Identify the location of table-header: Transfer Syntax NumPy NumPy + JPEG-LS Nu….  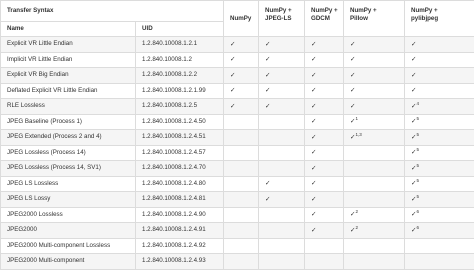
(237, 19).